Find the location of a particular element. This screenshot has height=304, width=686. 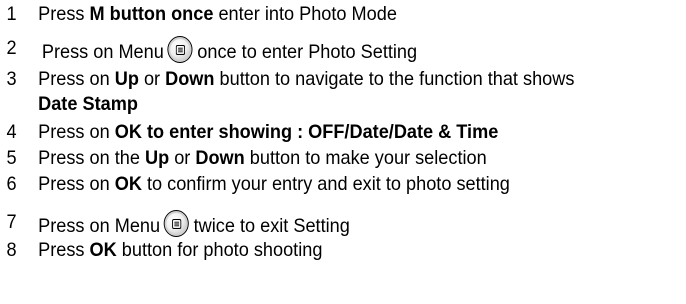

step-text: Press on Menu twice to exit Setting is located at coordinates (194, 224).